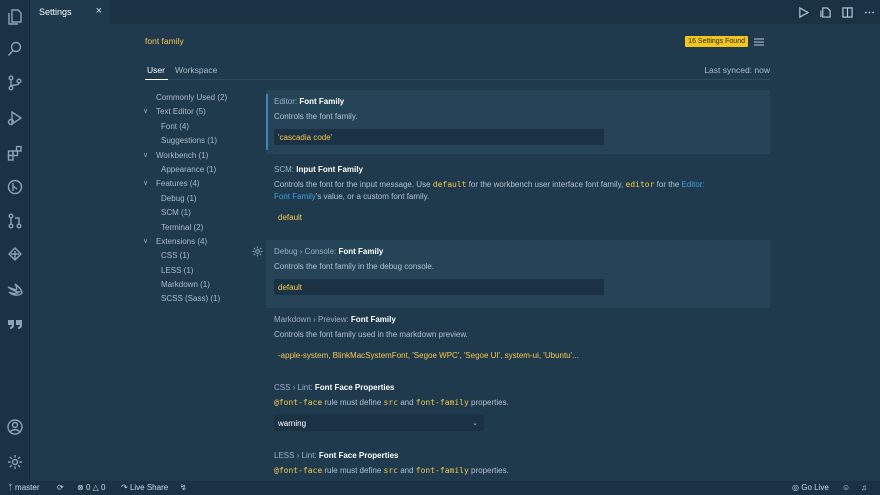 This screenshot has height=495, width=880. I want to click on toc-item: Markdown (1), so click(198, 285).